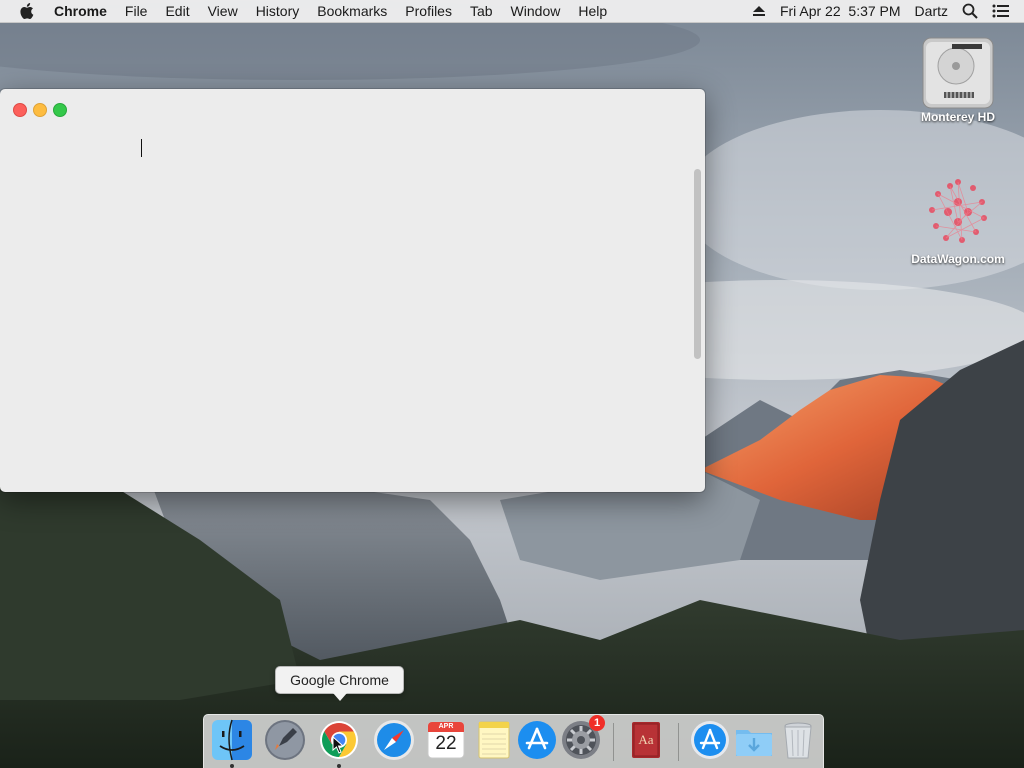 This screenshot has width=1024, height=768. I want to click on eject-icon, so click(759, 11).